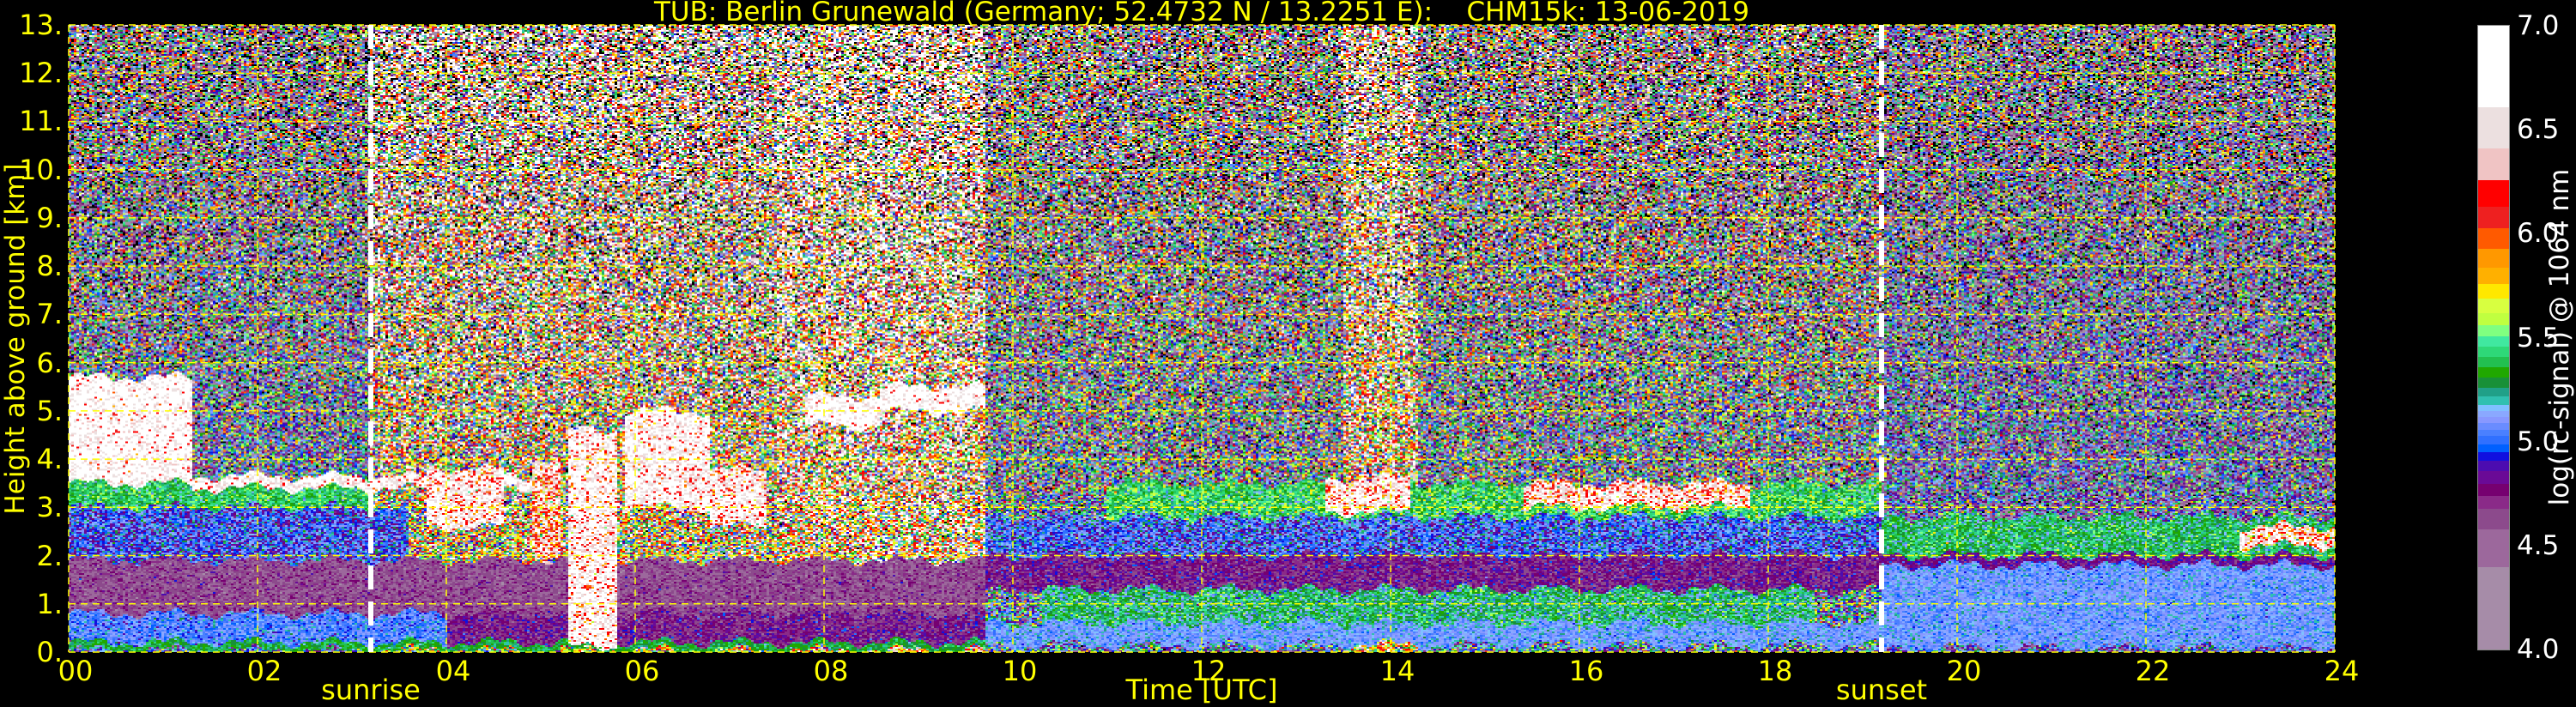  What do you see at coordinates (1201, 690) in the screenshot?
I see `x-axis-label: Time [UTC]` at bounding box center [1201, 690].